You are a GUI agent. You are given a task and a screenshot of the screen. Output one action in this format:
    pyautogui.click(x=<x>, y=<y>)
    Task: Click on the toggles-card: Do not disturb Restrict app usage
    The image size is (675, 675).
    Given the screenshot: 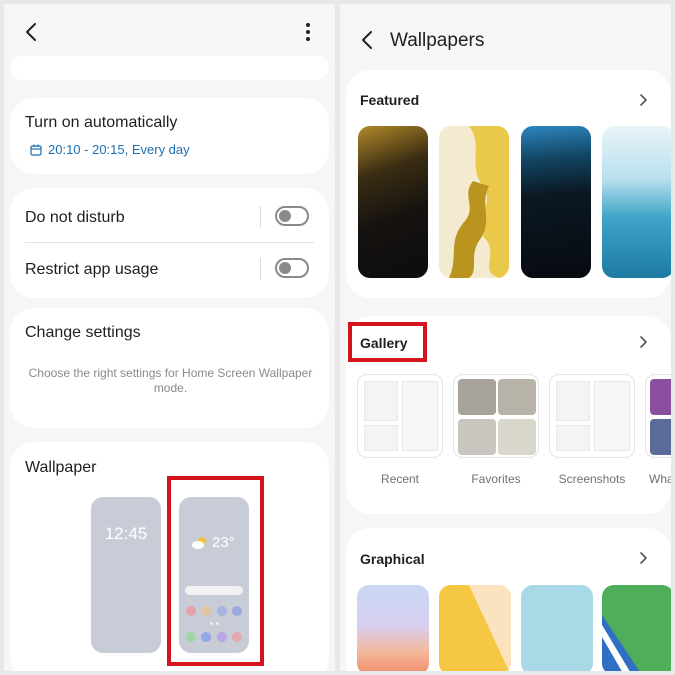 What is the action you would take?
    pyautogui.click(x=169, y=243)
    